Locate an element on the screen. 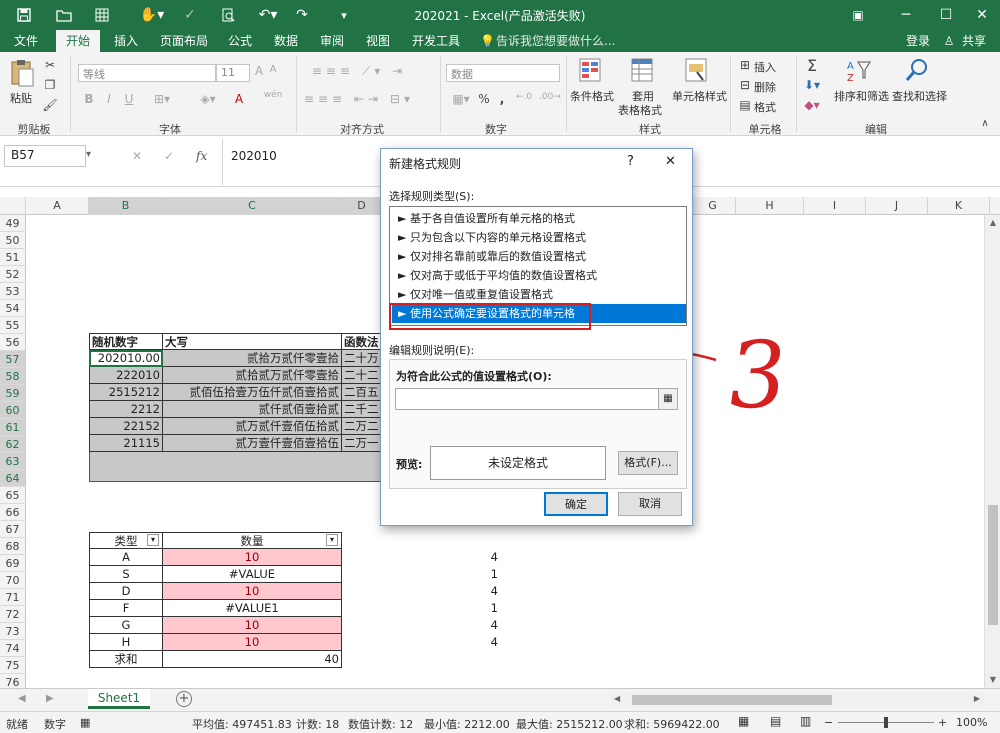 This screenshot has height=733, width=1000. preview-box: 未设定格式 is located at coordinates (518, 463).